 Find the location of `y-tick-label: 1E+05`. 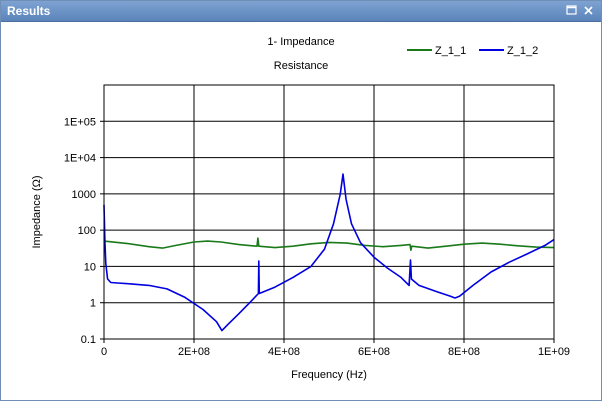

y-tick-label: 1E+05 is located at coordinates (80, 122).